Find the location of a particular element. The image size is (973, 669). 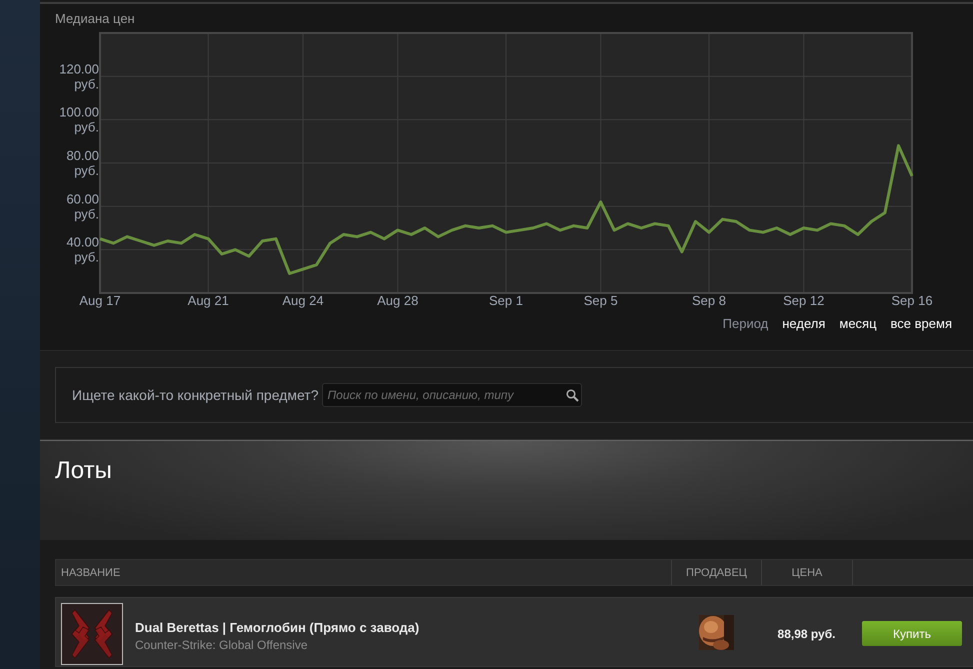

search-prompt: Ищете какой-то конкретный предмет? is located at coordinates (195, 395).